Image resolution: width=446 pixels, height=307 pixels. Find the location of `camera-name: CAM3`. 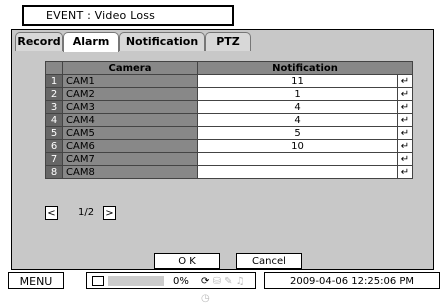

camera-name: CAM3 is located at coordinates (130, 107).